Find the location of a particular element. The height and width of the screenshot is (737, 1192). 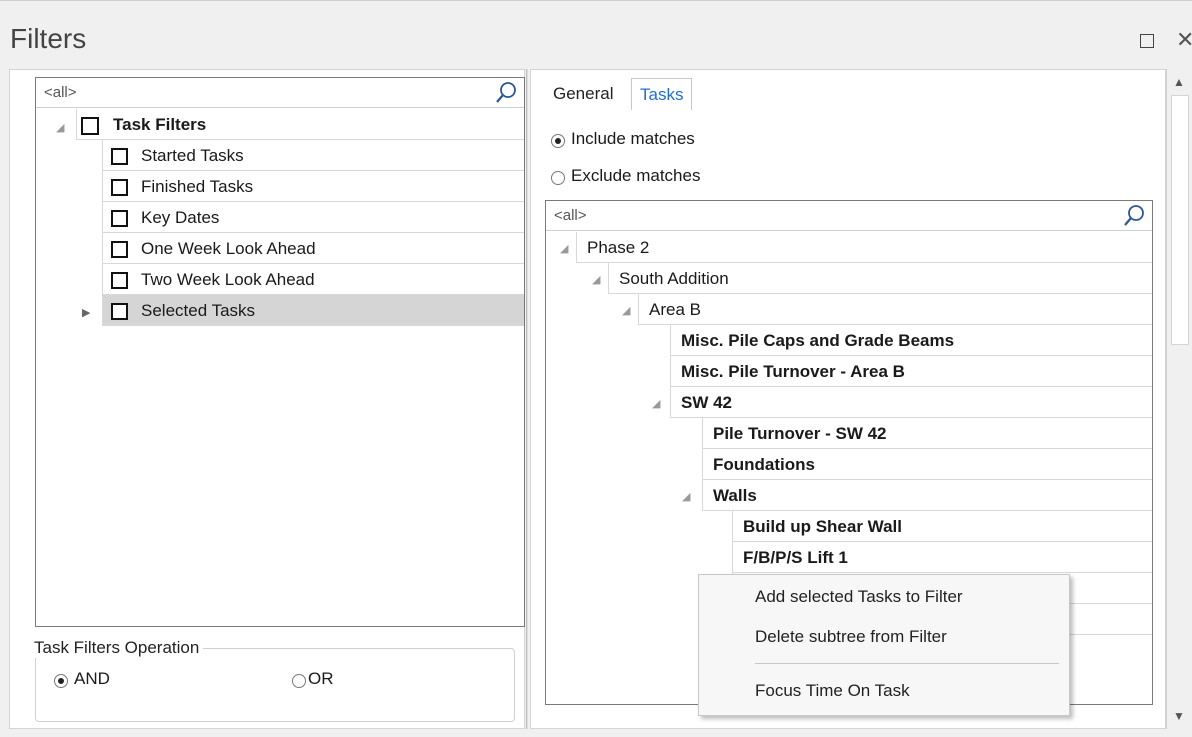

menu-item-focus-time-on-task: Focus Time On Task is located at coordinates (832, 691).